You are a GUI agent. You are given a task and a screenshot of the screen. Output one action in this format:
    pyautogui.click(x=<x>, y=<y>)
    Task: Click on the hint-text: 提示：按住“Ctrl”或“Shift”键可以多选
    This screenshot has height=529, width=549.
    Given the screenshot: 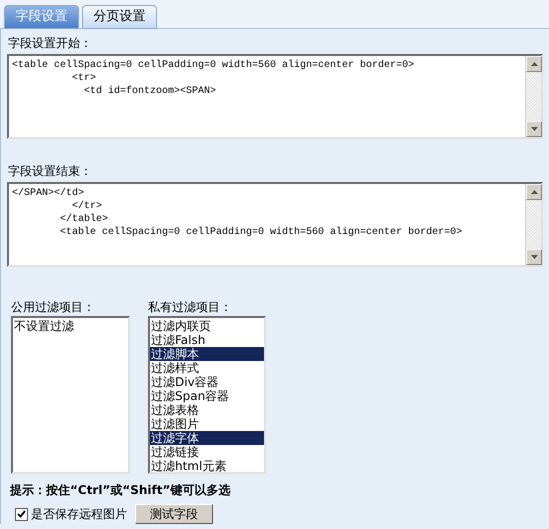 What is the action you would take?
    pyautogui.click(x=121, y=490)
    